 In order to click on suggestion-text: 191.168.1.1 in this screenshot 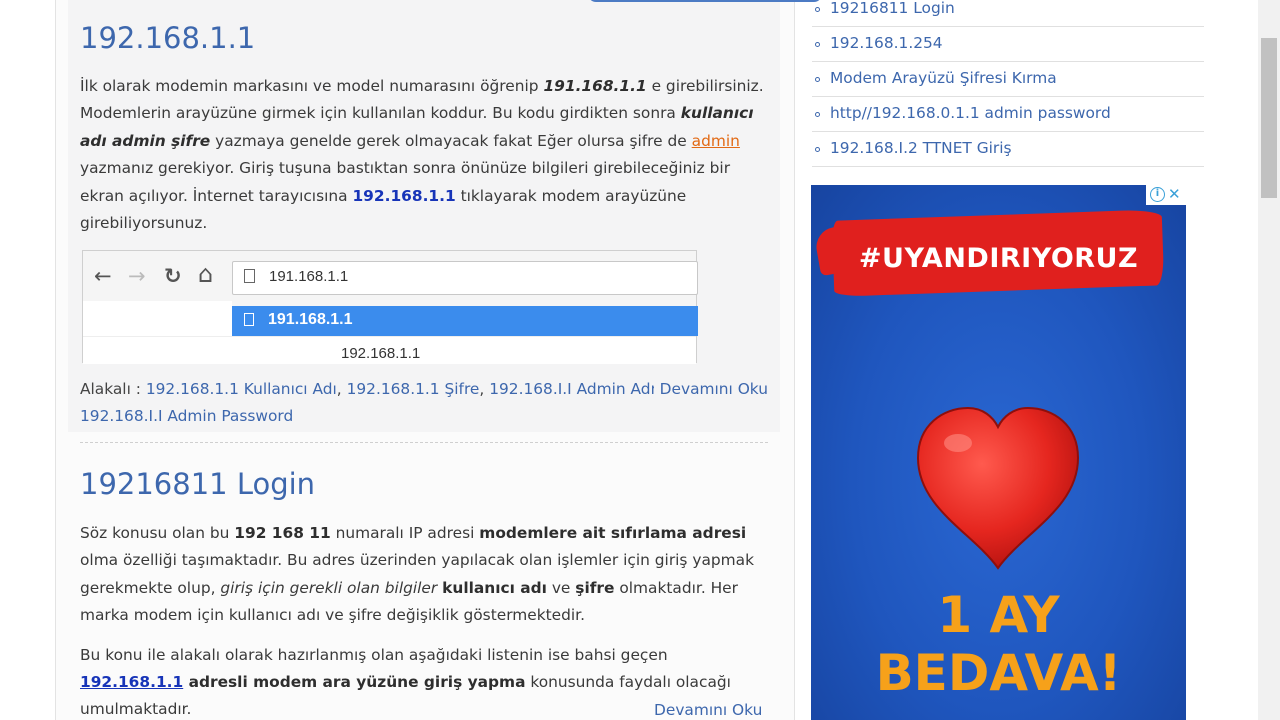, I will do `click(310, 319)`.